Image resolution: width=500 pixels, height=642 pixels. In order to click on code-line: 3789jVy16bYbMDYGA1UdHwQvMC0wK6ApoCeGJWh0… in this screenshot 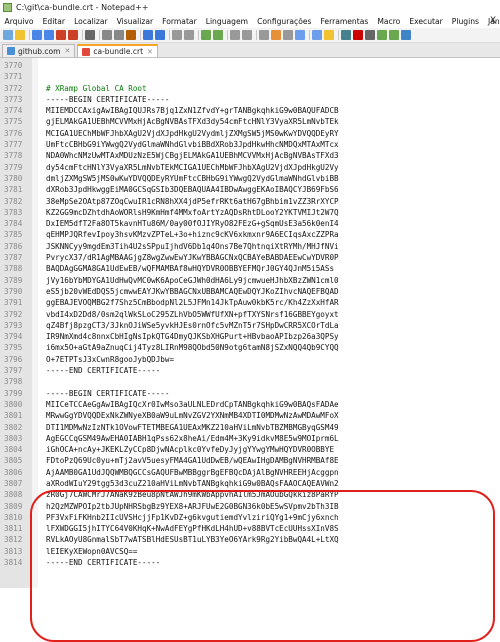, I will do `click(250, 280)`.